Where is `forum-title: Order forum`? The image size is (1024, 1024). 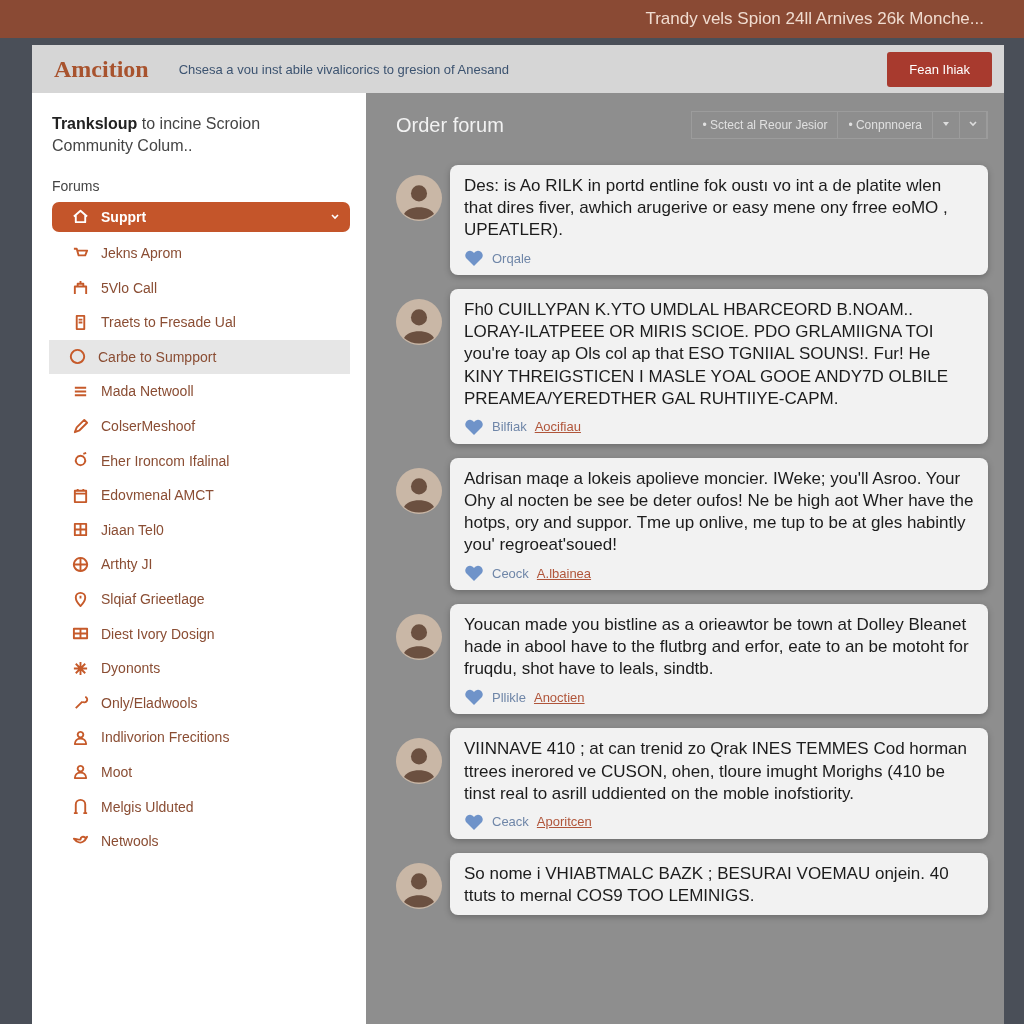
forum-title: Order forum is located at coordinates (450, 125).